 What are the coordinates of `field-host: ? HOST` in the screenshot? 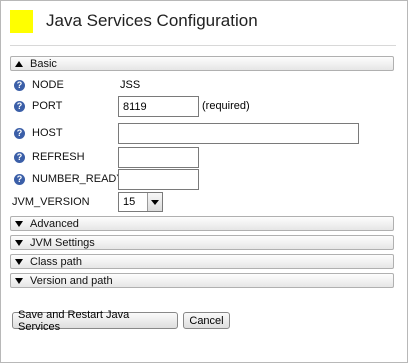 It's located at (186, 133).